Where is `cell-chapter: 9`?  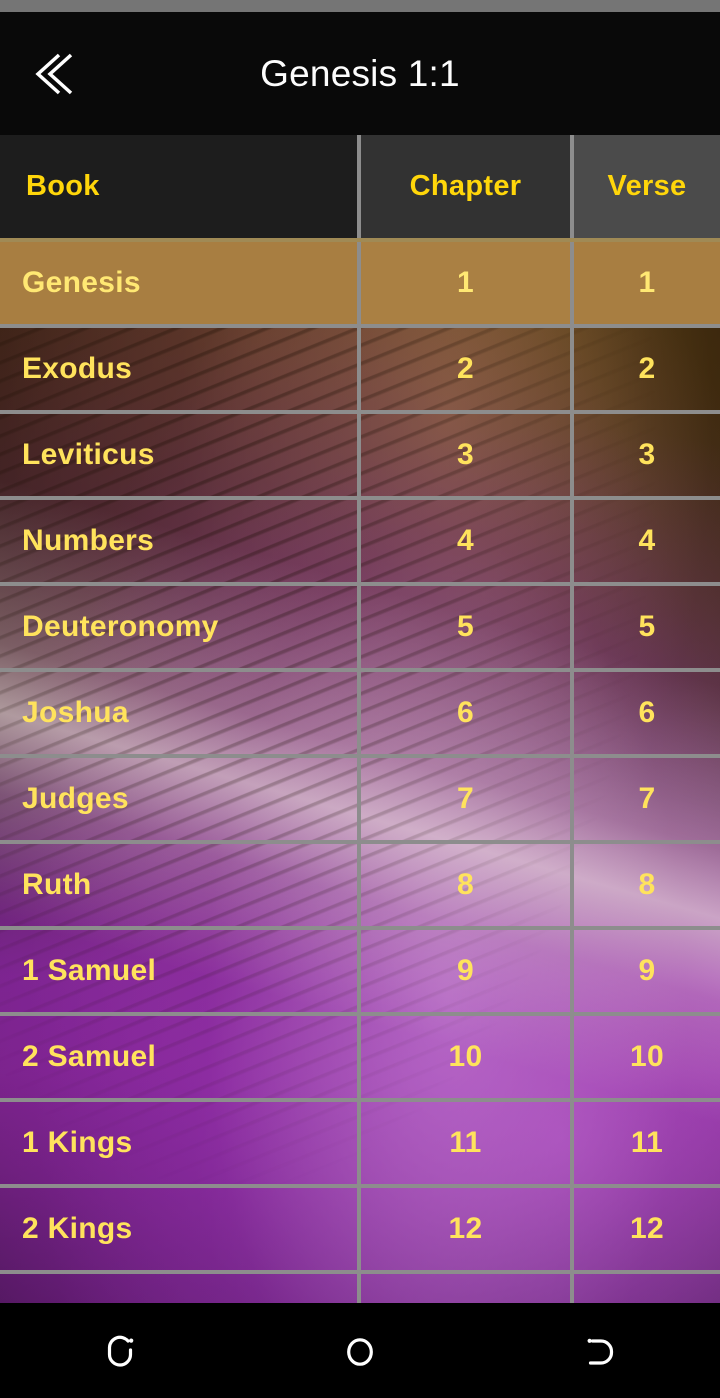 cell-chapter: 9 is located at coordinates (463, 971).